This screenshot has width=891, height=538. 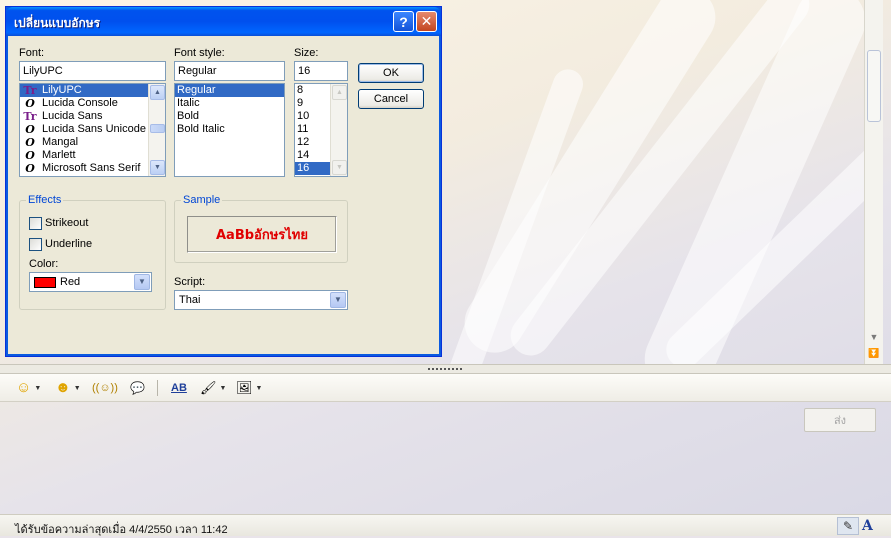 I want to click on cancel-button: Cancel, so click(x=391, y=99).